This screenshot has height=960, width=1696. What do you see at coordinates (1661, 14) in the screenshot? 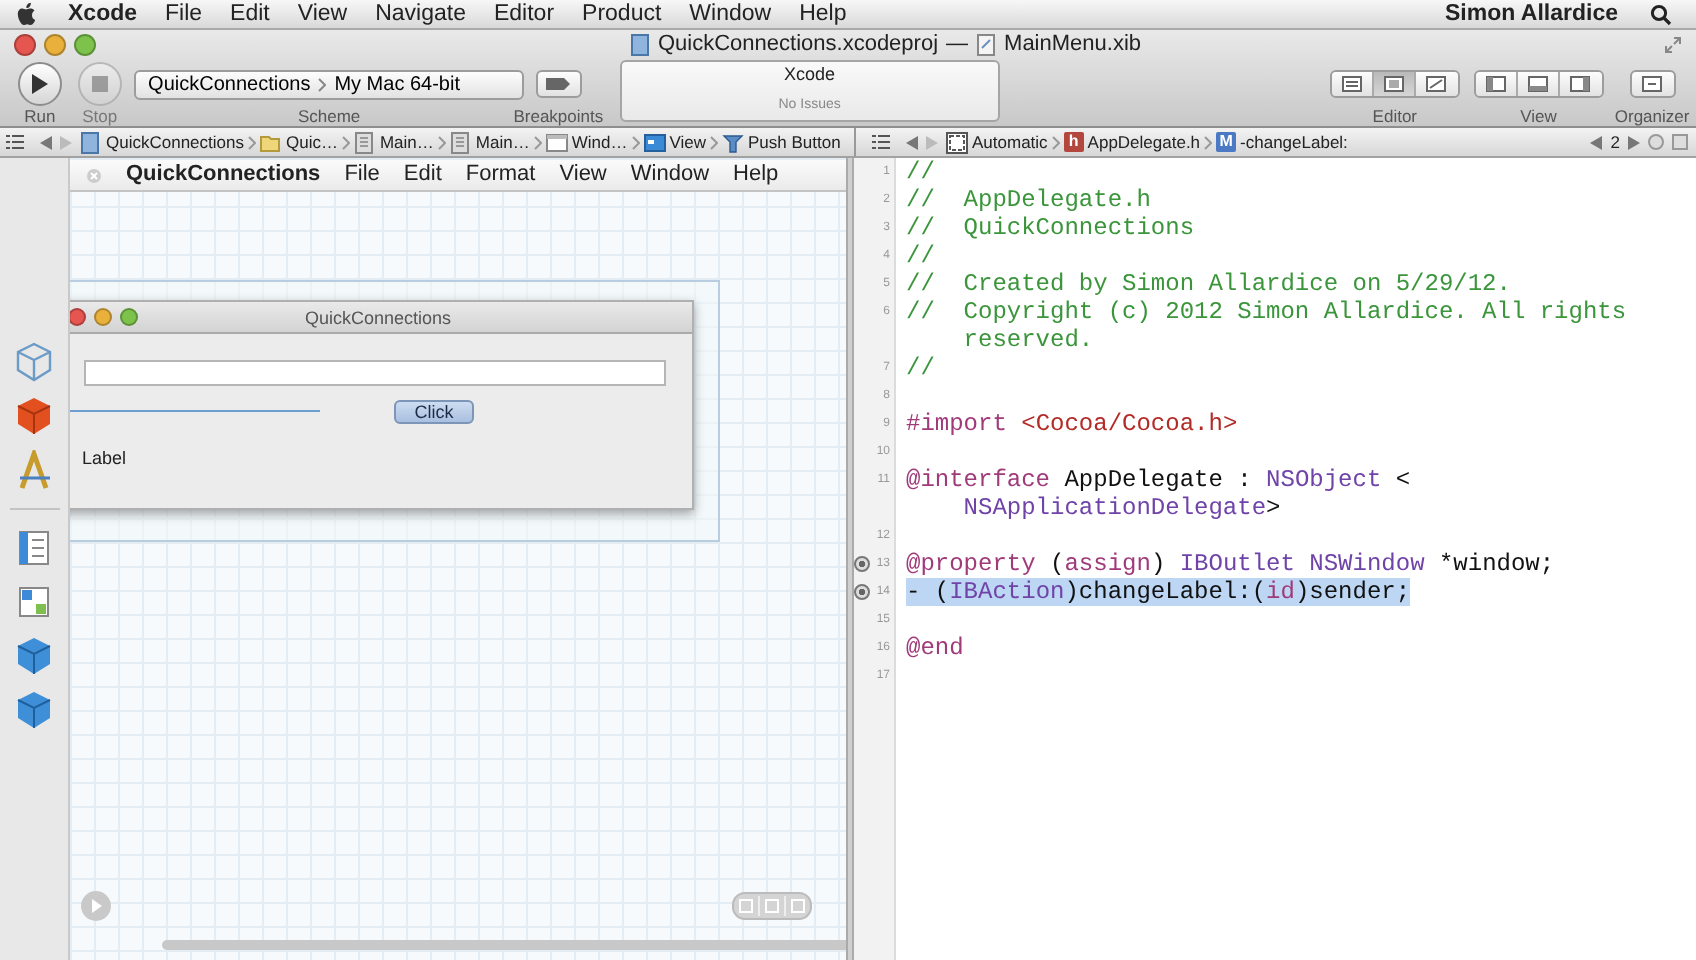
I see `search-icon` at bounding box center [1661, 14].